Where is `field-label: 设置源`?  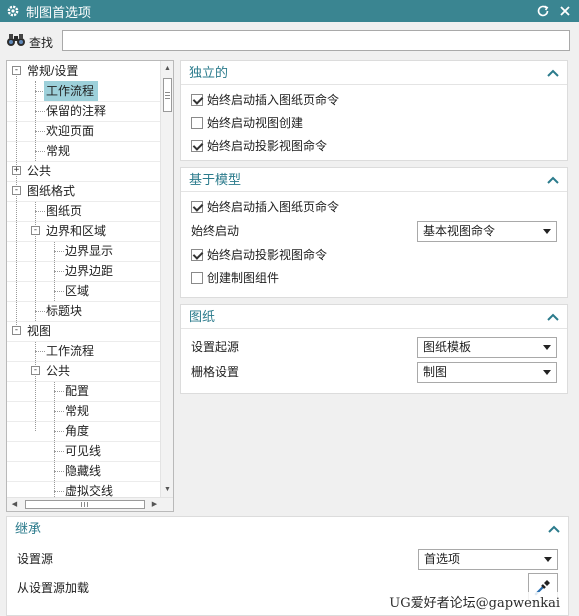 field-label: 设置源 is located at coordinates (35, 559).